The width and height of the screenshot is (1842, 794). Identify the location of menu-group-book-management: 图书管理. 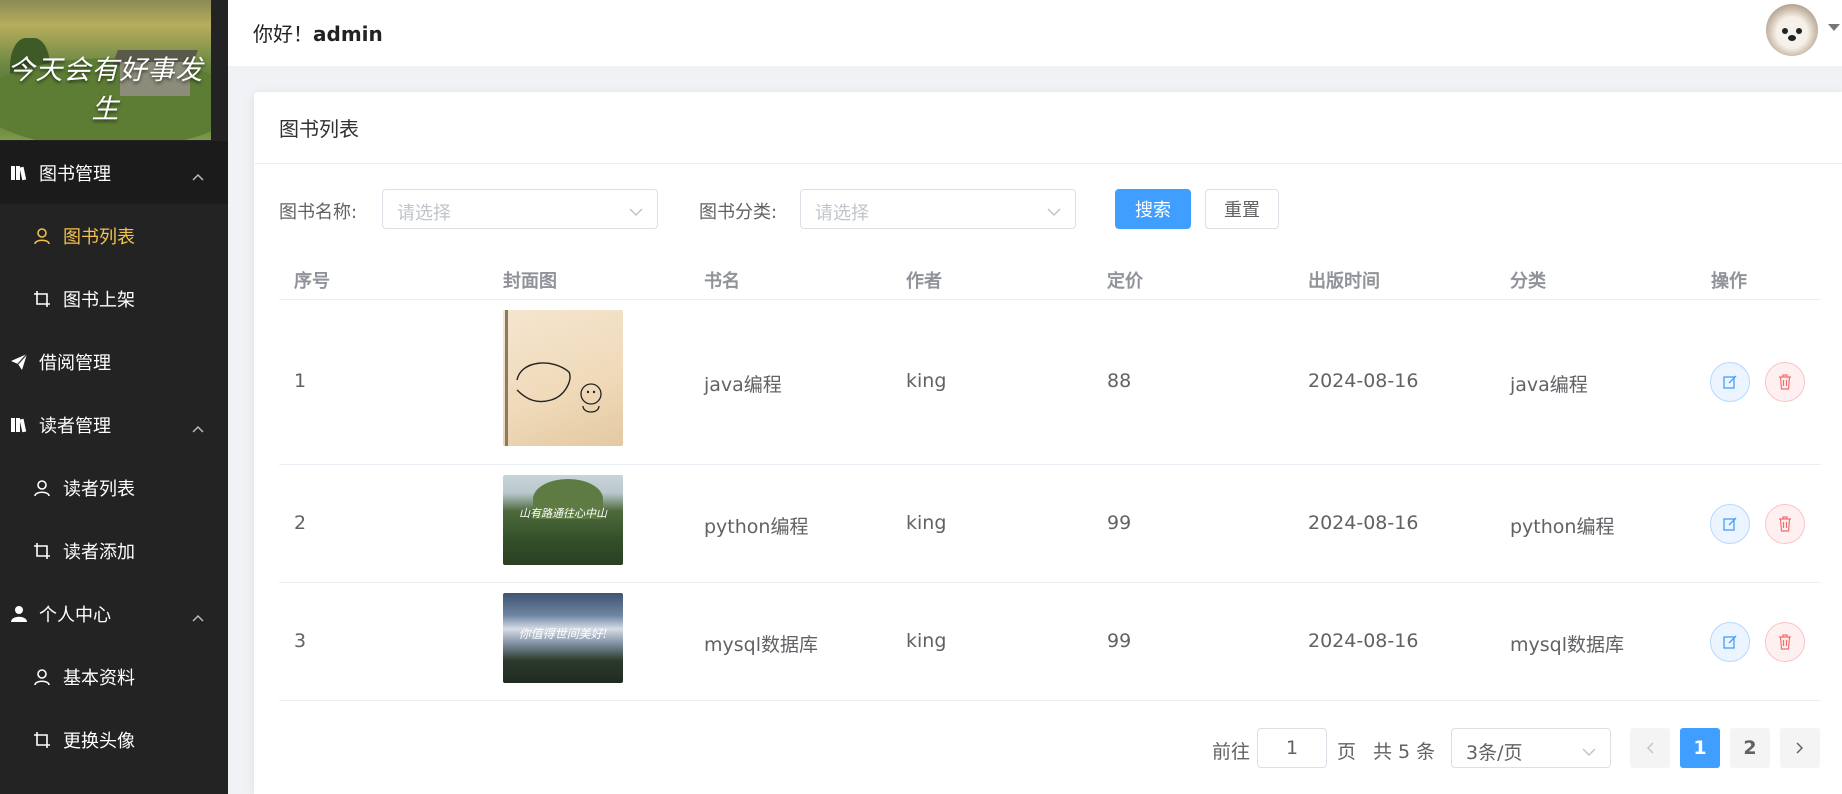
(114, 172).